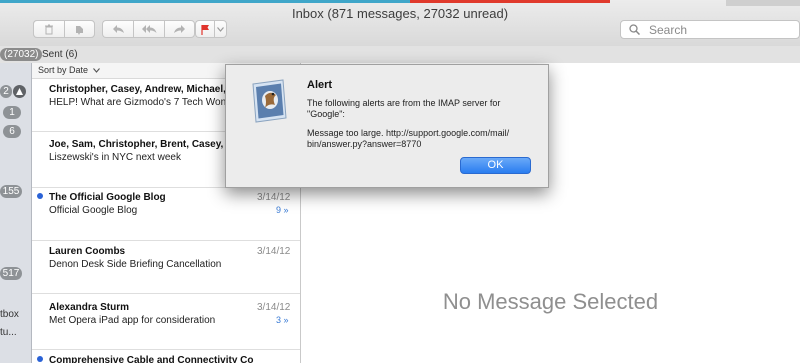 The width and height of the screenshot is (800, 363). What do you see at coordinates (135, 264) in the screenshot?
I see `message-subject: Denon Desk Side Briefing Cancellation` at bounding box center [135, 264].